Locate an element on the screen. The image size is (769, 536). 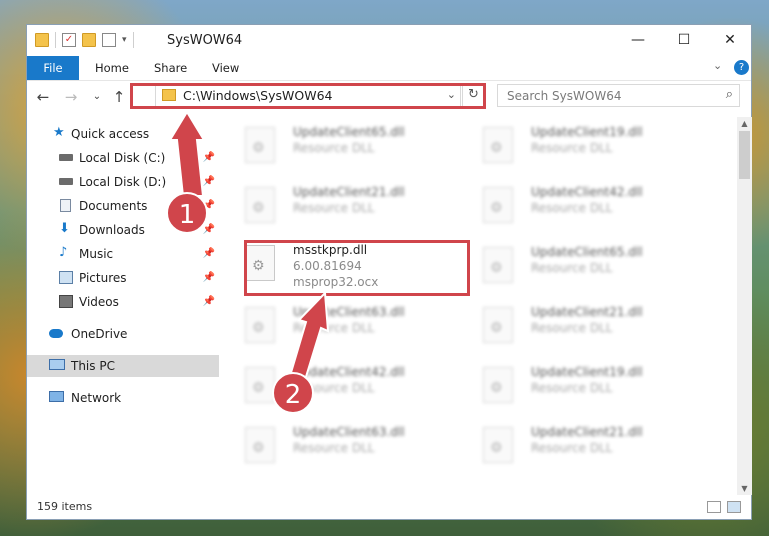
step-1-callout: 1 is located at coordinates (187, 213).